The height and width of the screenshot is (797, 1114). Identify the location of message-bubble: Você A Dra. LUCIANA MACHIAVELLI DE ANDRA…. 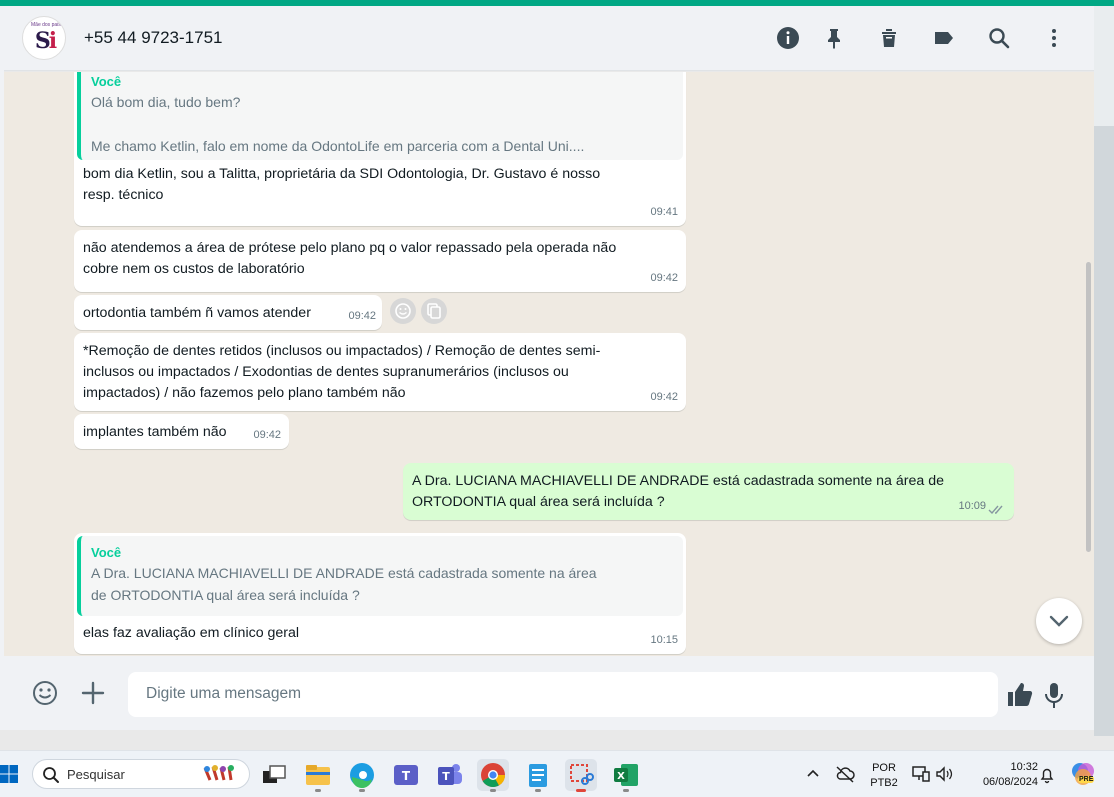
(380, 593).